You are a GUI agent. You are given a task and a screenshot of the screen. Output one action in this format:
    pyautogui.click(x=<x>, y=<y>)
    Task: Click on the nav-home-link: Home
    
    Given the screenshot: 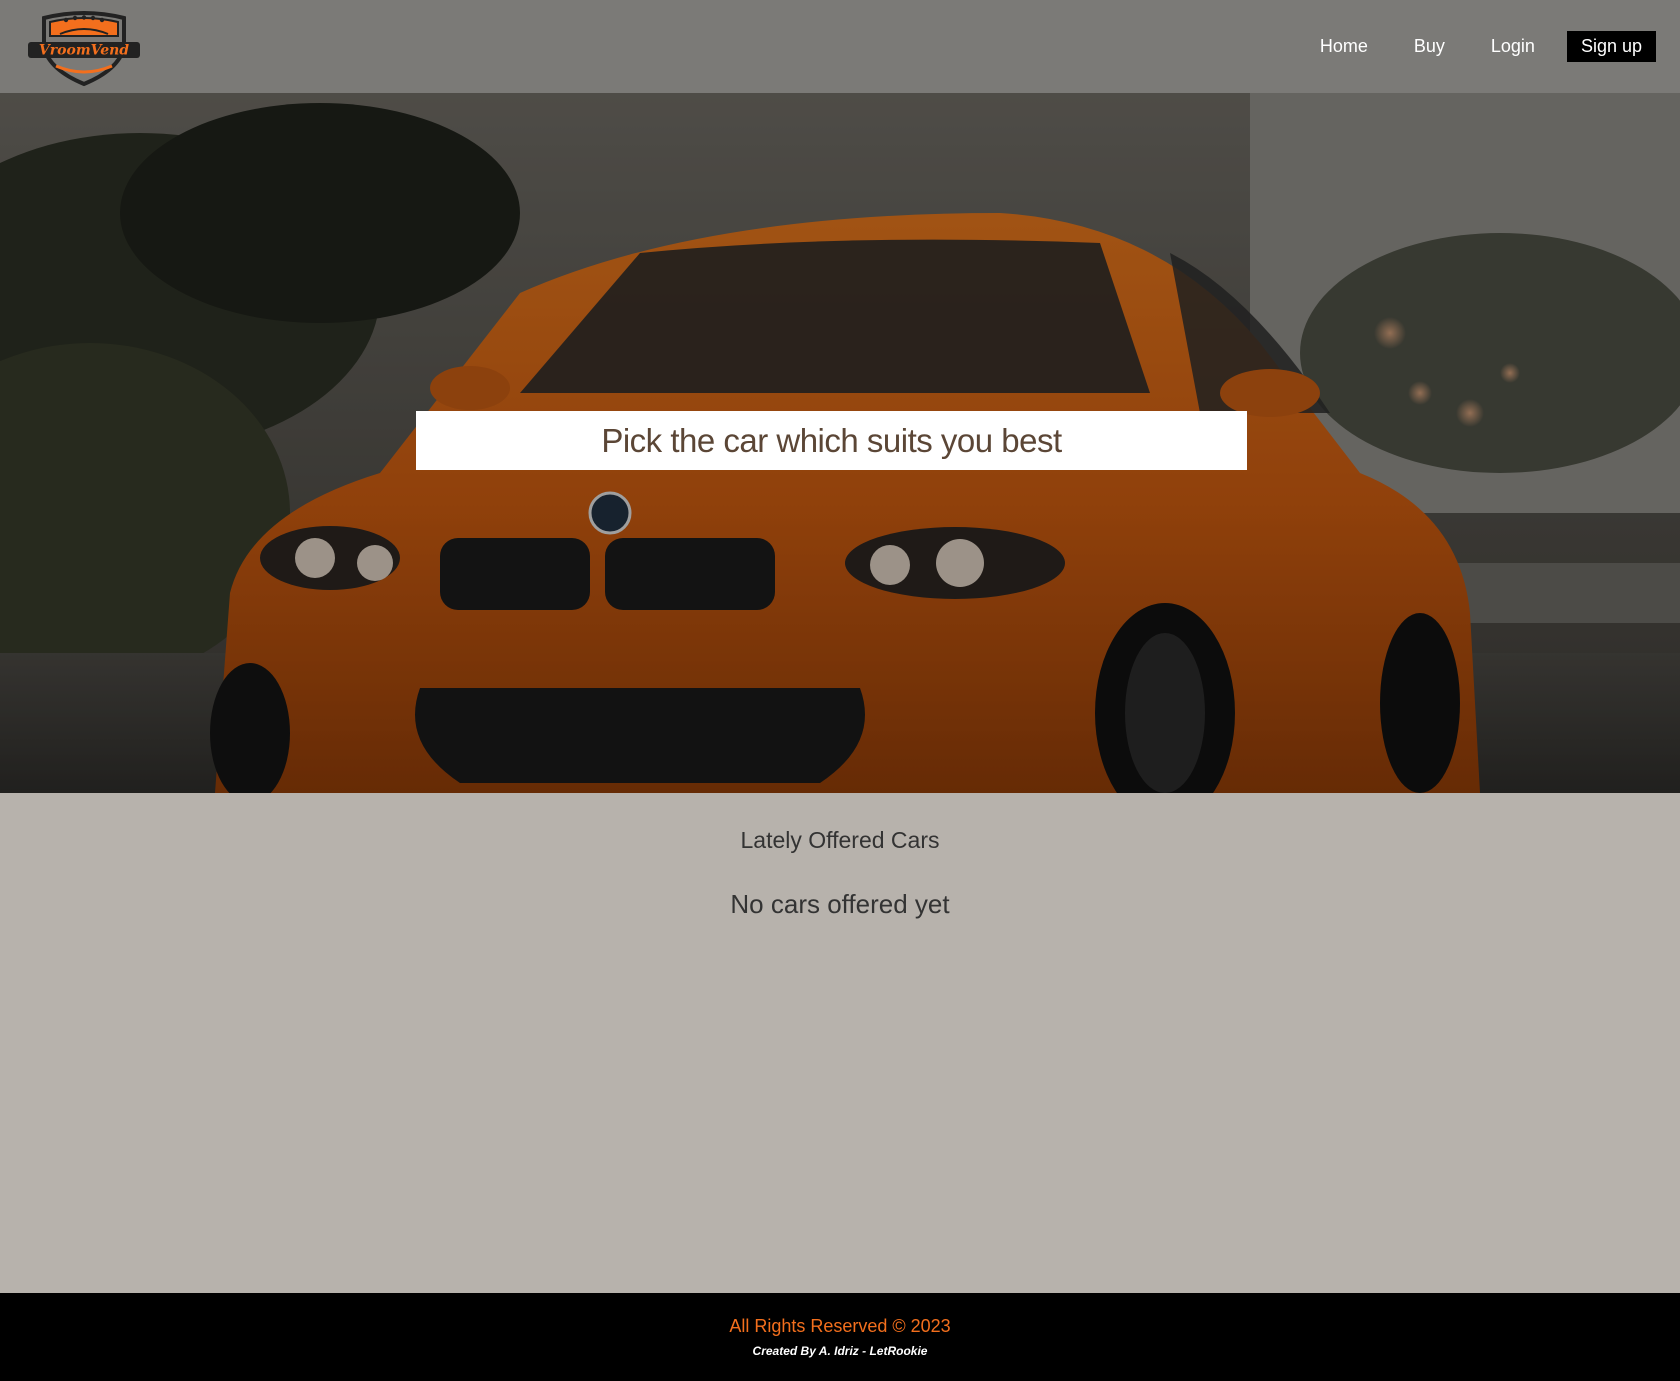 What is the action you would take?
    pyautogui.click(x=1344, y=46)
    